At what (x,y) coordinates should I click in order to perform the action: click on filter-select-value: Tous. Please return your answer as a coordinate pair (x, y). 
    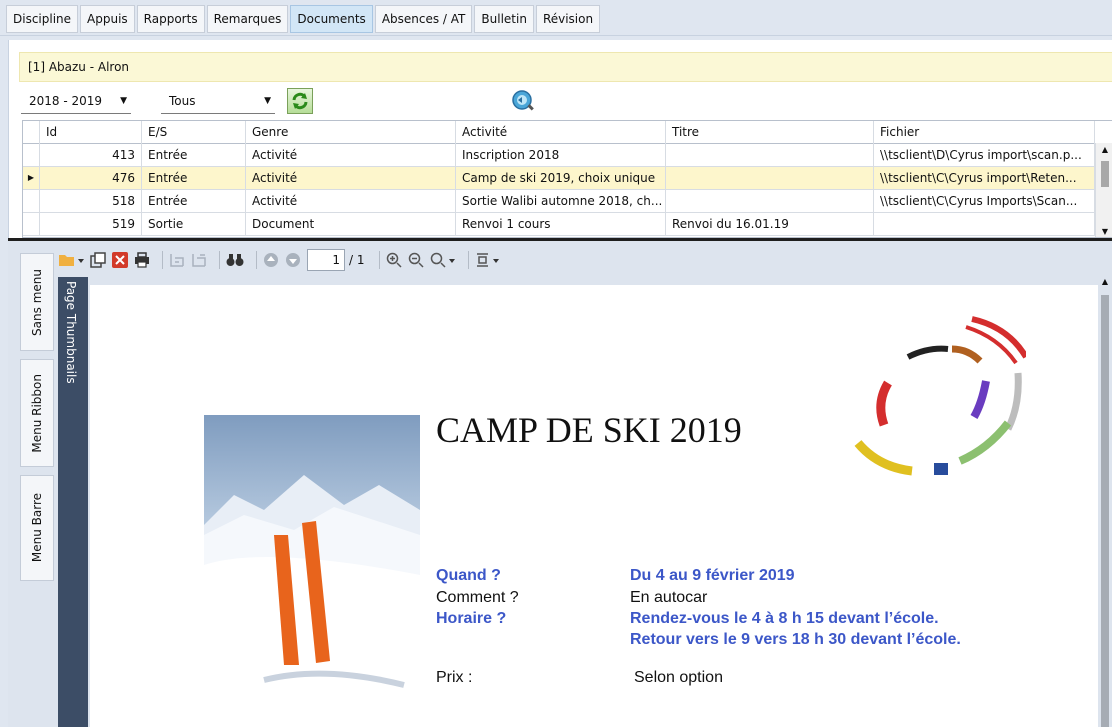
    Looking at the image, I should click on (182, 101).